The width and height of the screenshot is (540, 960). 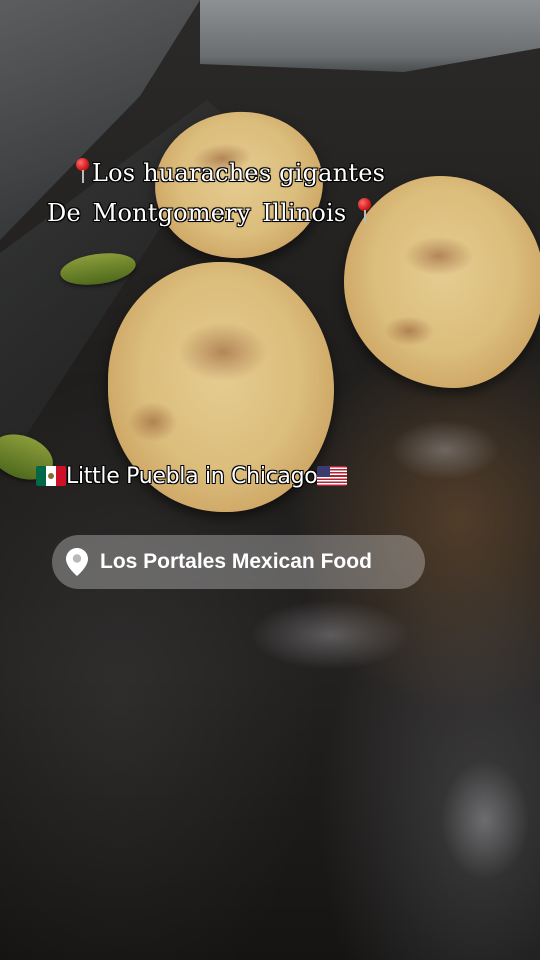 I want to click on location-tag-label: Los Portales Mexican Food, so click(x=236, y=561).